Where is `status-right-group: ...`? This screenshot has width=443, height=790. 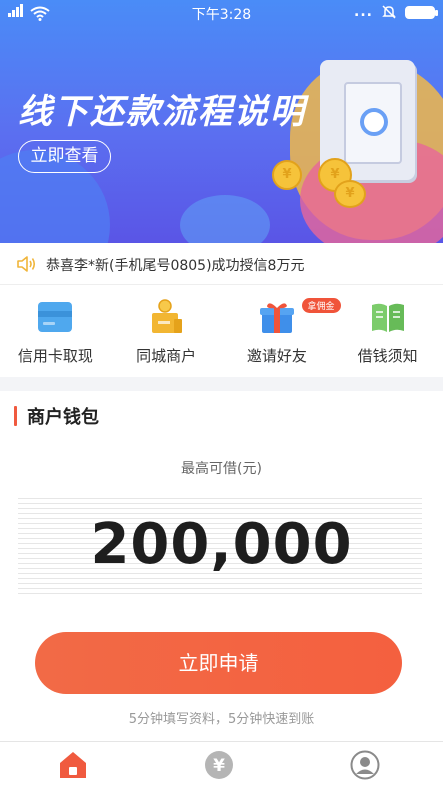 status-right-group: ... is located at coordinates (396, 12).